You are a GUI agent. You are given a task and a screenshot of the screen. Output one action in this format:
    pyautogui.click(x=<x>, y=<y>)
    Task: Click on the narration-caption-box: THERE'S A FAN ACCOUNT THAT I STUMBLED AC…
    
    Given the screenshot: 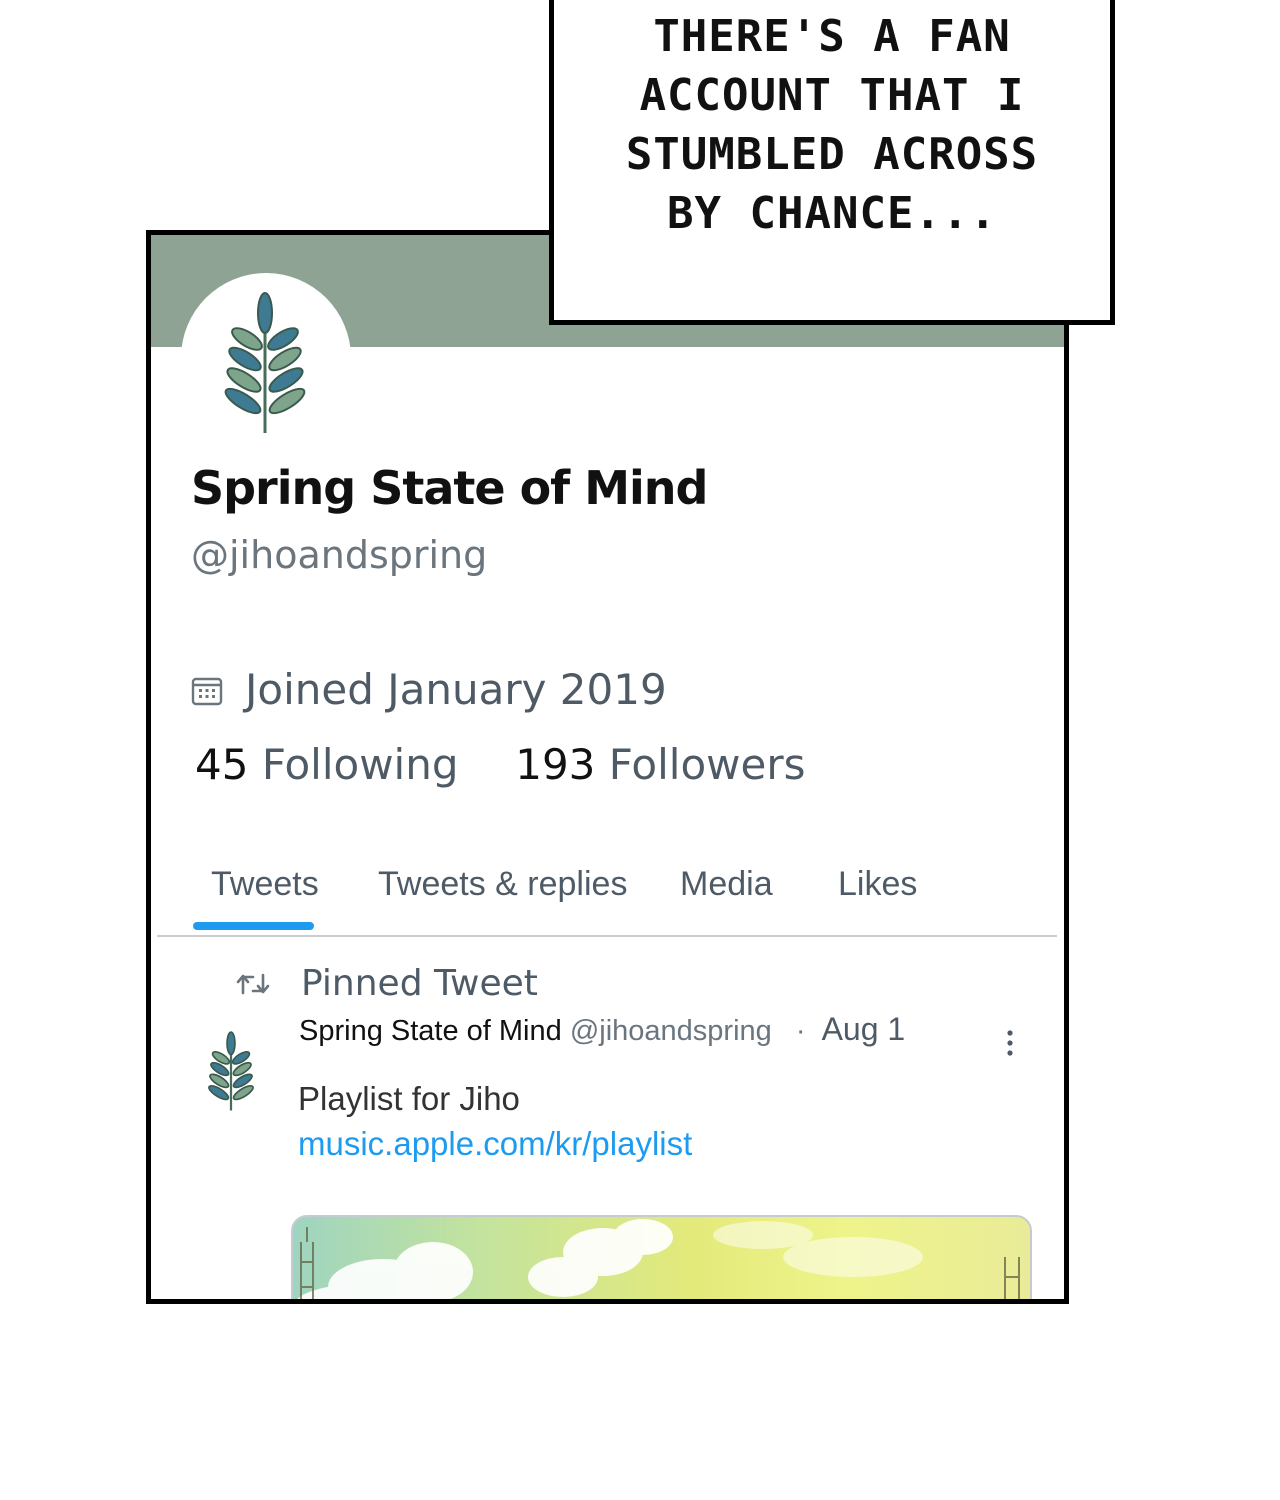 What is the action you would take?
    pyautogui.click(x=832, y=162)
    